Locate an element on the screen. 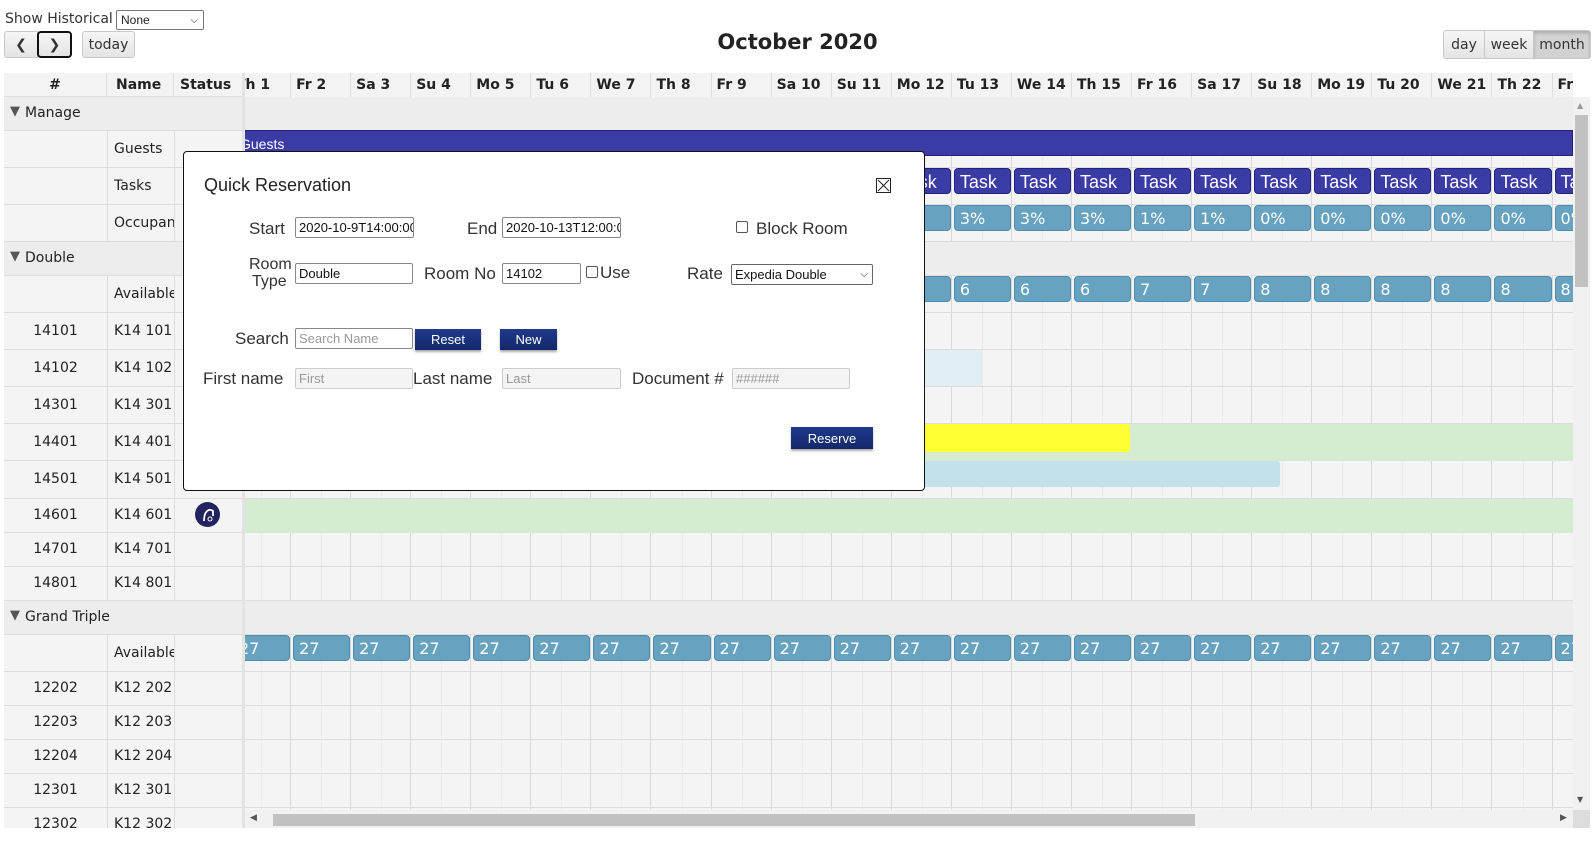  close-box-icon is located at coordinates (883, 185).